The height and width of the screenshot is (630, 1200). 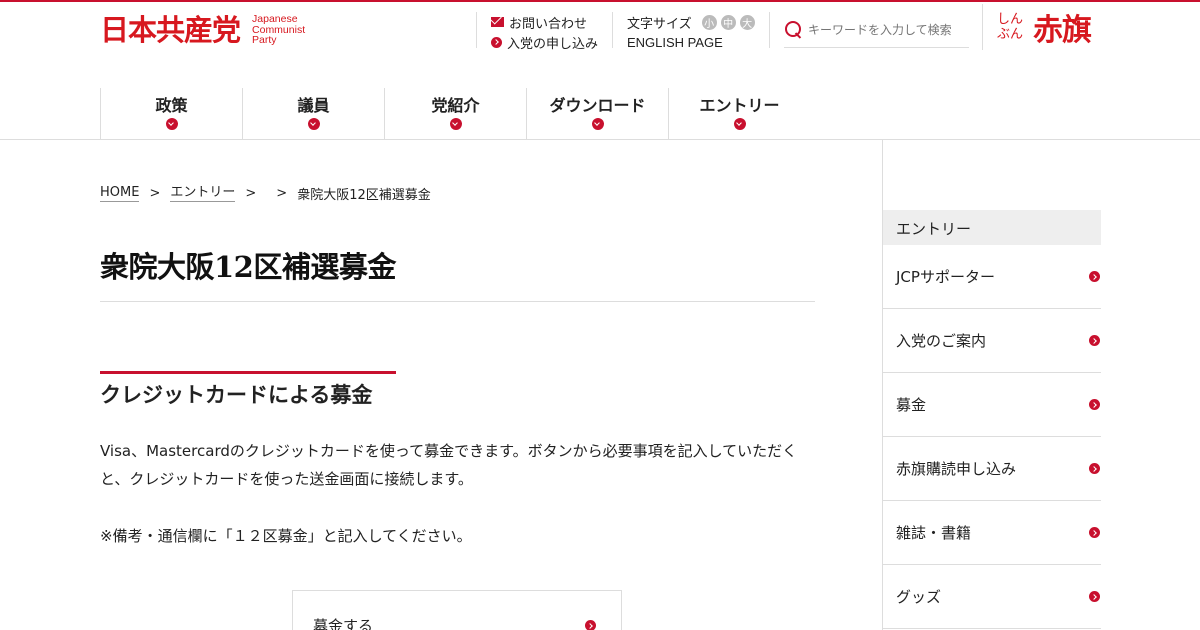 I want to click on font-size-small-button: 小, so click(x=709, y=22).